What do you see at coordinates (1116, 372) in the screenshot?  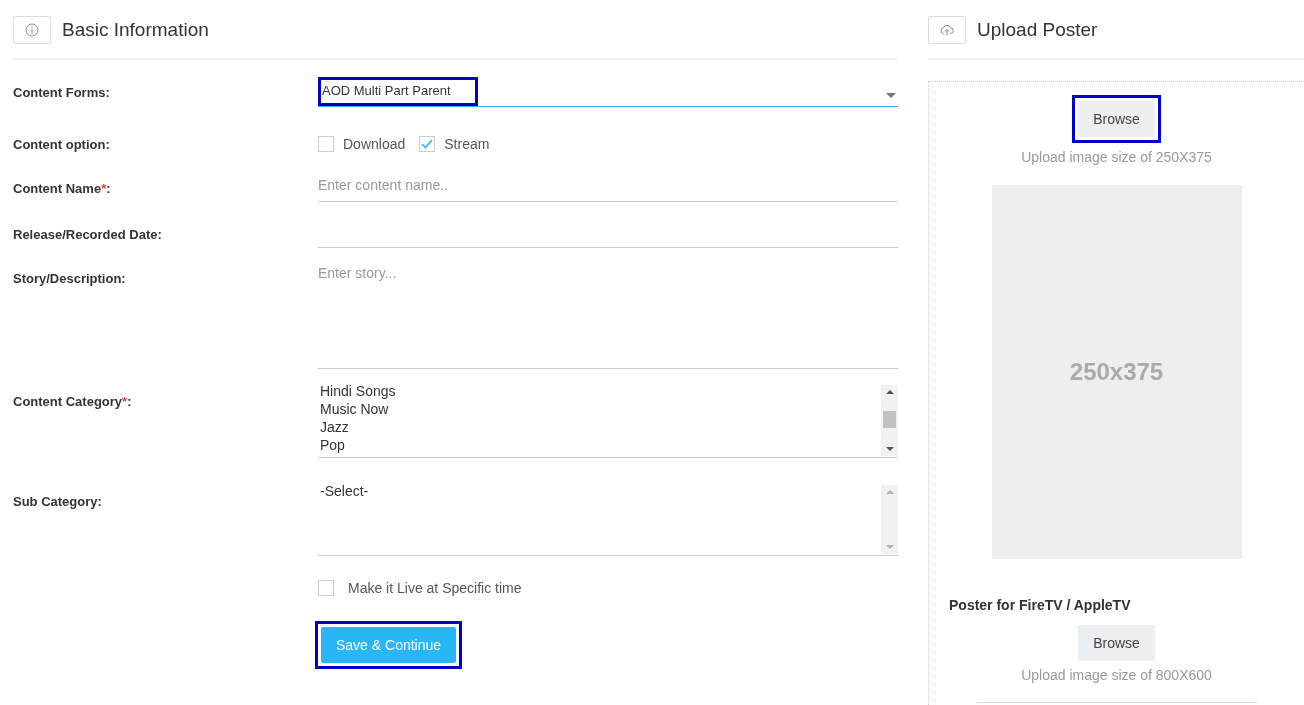 I see `placeholder-text: 250x375` at bounding box center [1116, 372].